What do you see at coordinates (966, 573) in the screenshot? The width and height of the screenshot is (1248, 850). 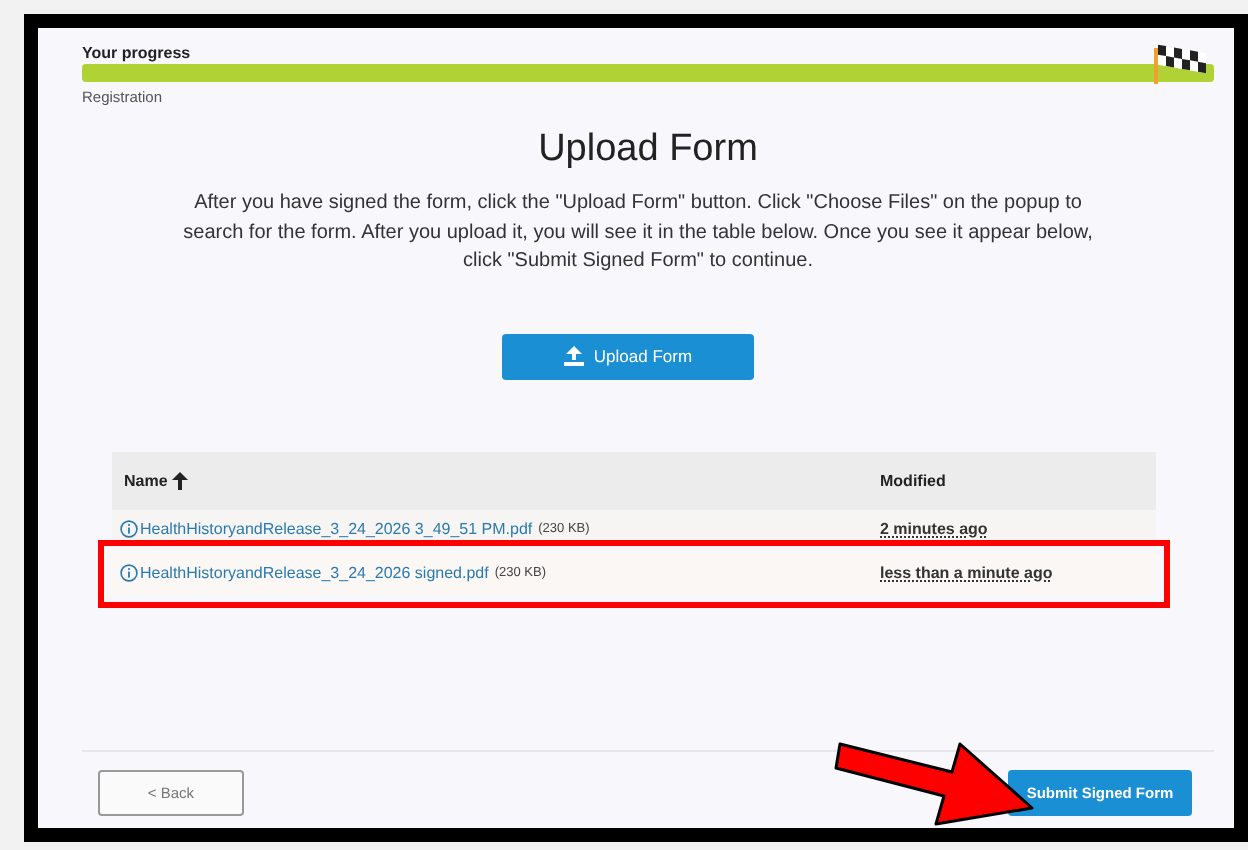 I see `modified-time: less than a minute ago` at bounding box center [966, 573].